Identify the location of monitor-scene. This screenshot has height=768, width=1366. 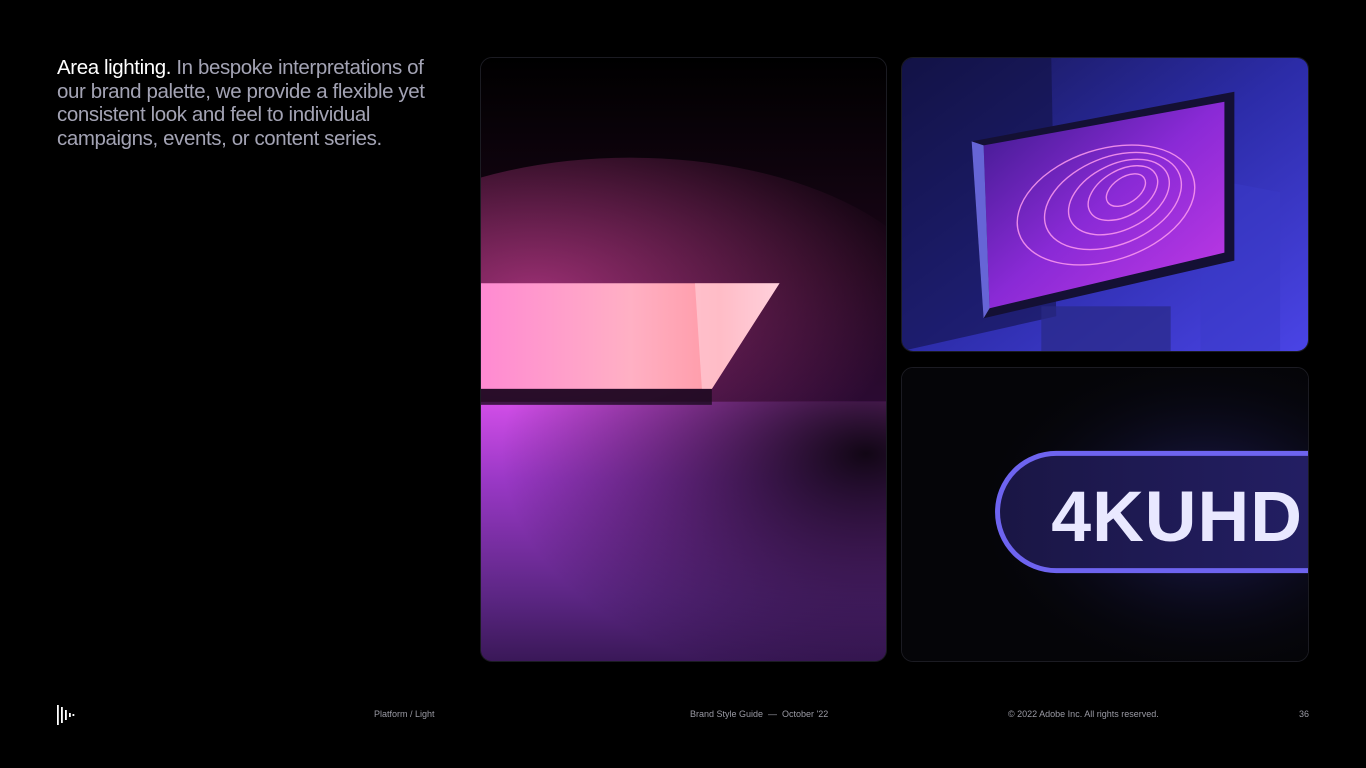
(1105, 204).